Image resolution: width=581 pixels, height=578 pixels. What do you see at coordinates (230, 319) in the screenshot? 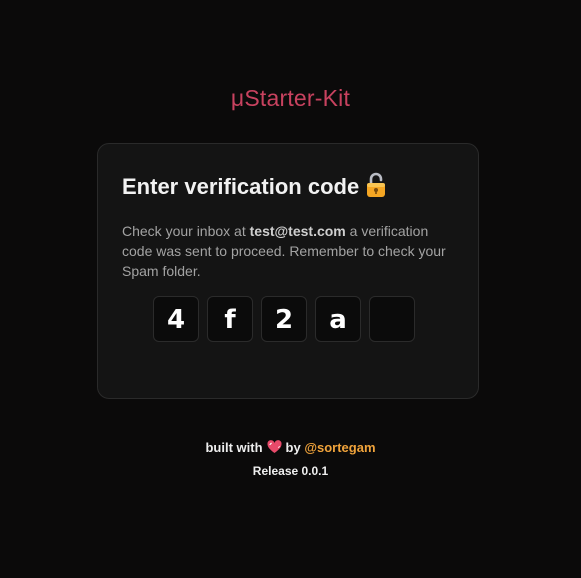
I see `code-digit-2: f` at bounding box center [230, 319].